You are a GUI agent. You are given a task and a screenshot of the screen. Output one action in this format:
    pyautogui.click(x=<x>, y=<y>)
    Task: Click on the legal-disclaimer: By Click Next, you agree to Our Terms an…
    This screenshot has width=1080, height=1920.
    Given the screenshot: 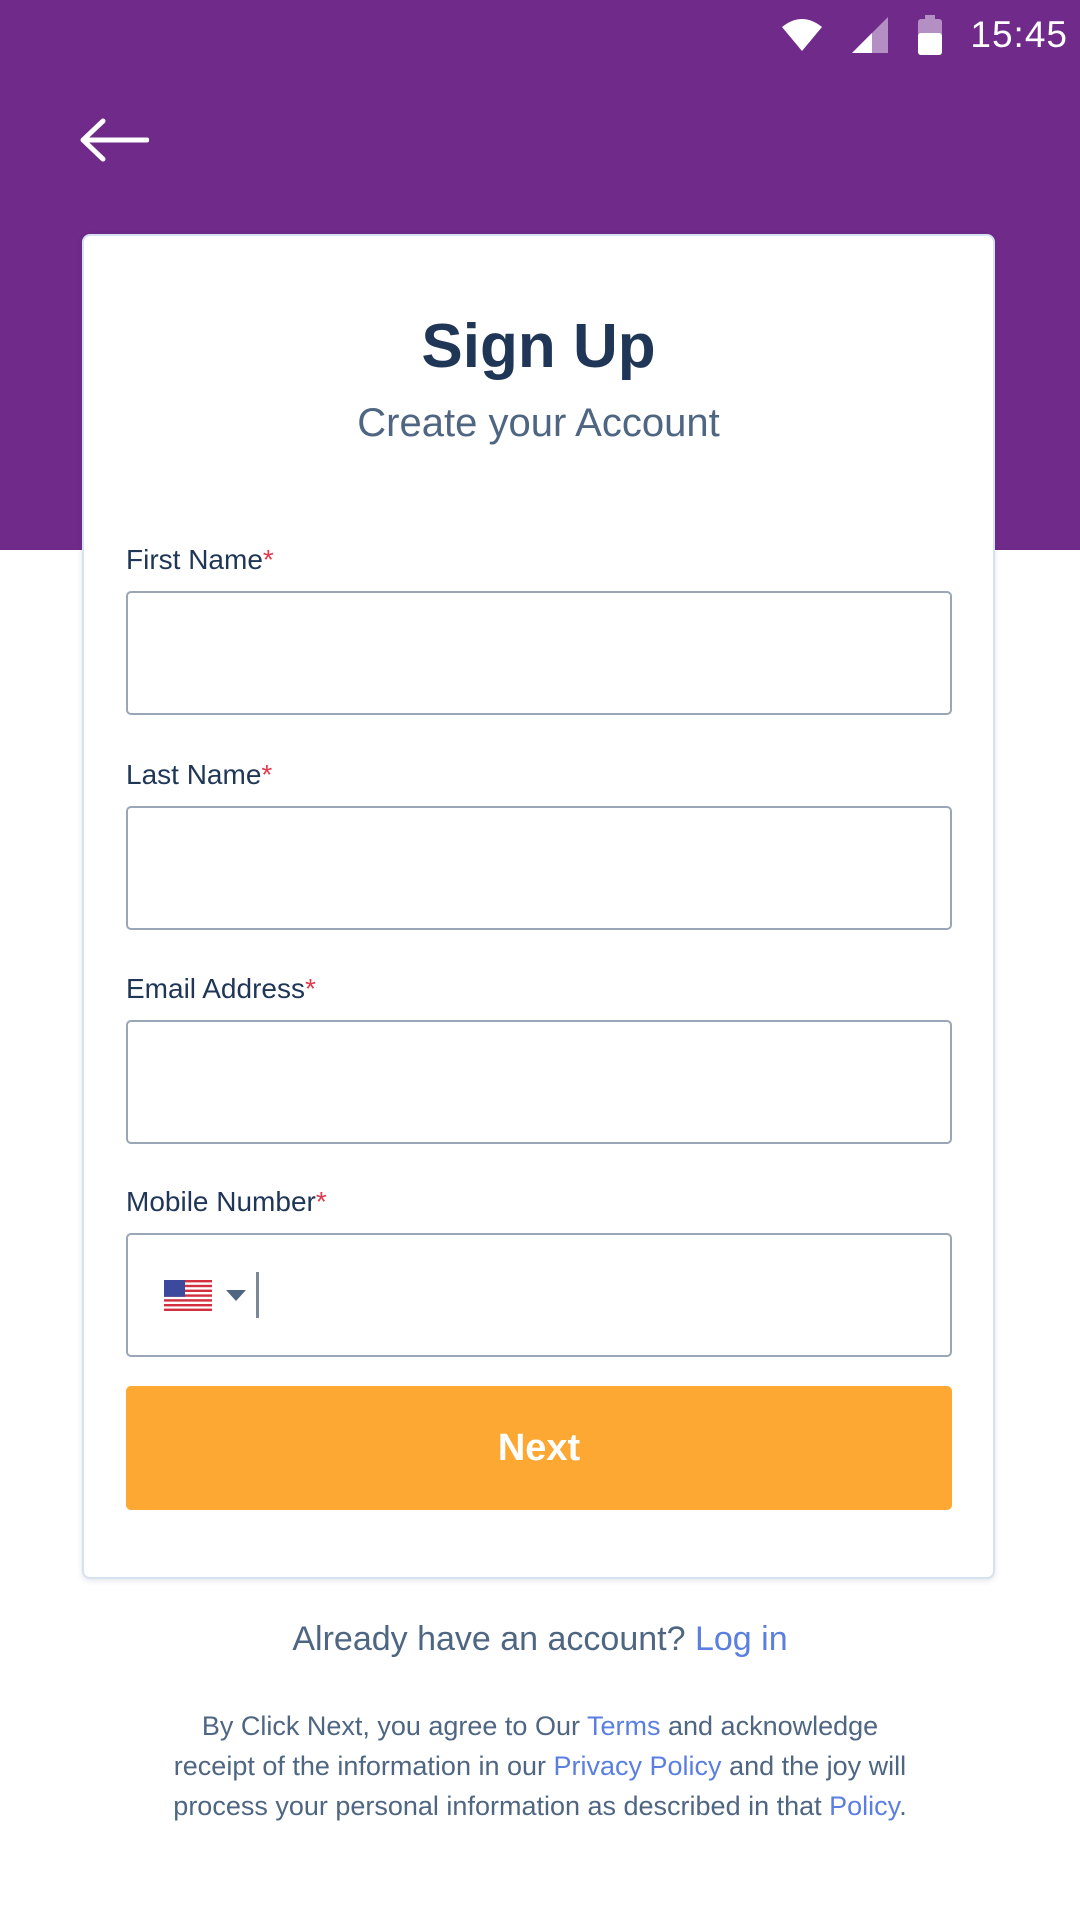 What is the action you would take?
    pyautogui.click(x=540, y=1766)
    